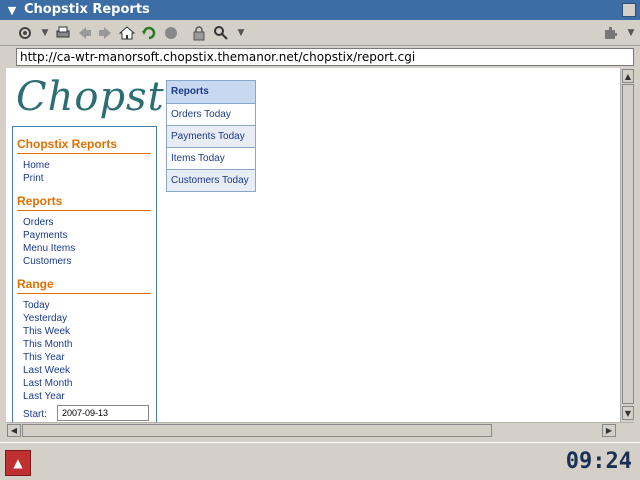  I want to click on scroll-up-icon: ▲, so click(628, 76).